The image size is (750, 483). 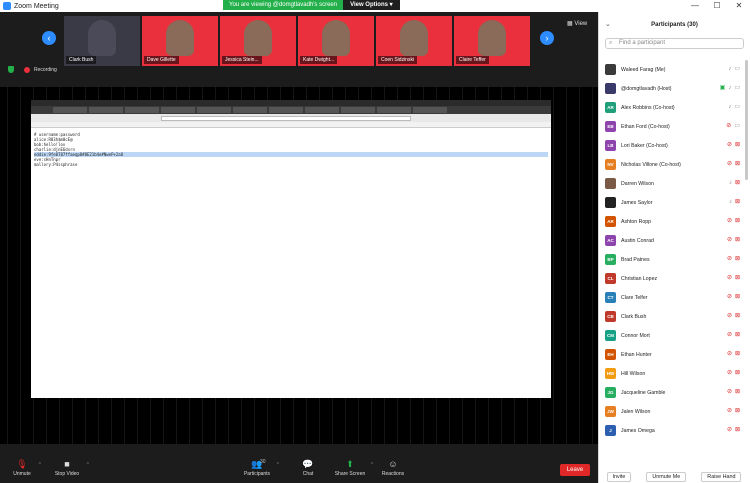 What do you see at coordinates (610, 411) in the screenshot?
I see `participant-avatar: JW` at bounding box center [610, 411].